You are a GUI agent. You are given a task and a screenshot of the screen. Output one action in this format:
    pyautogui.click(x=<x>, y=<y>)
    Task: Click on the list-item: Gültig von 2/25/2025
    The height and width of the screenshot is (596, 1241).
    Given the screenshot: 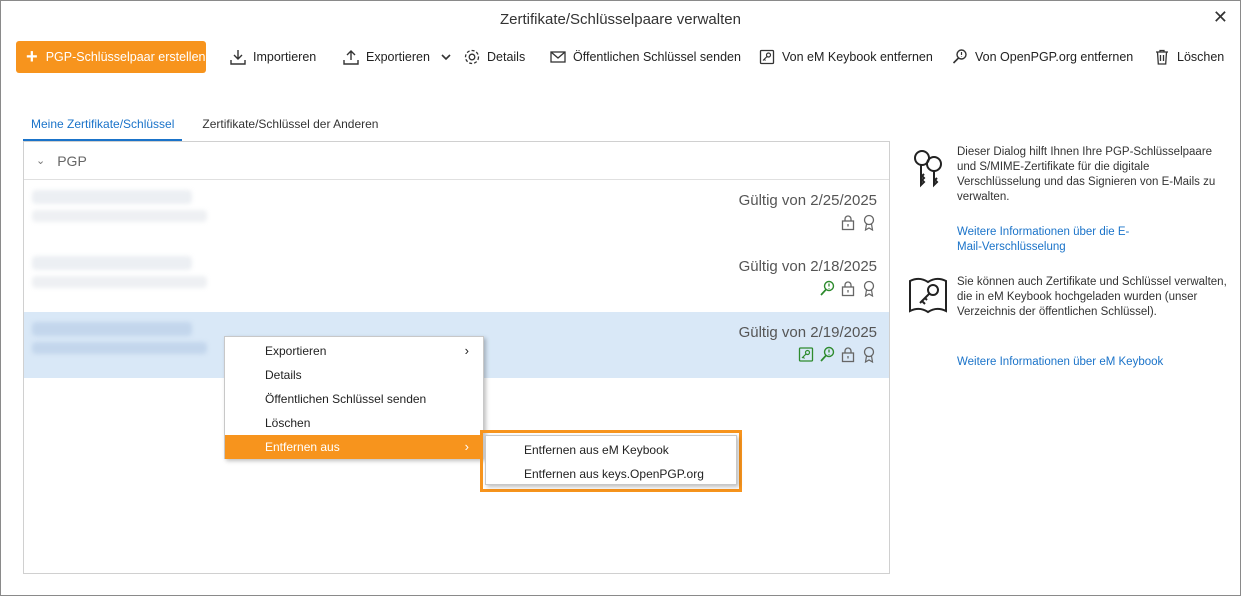 What is the action you would take?
    pyautogui.click(x=456, y=213)
    